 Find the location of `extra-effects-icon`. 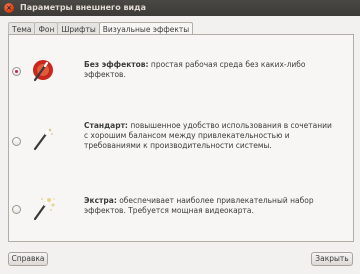

extra-effects-icon is located at coordinates (44, 209).